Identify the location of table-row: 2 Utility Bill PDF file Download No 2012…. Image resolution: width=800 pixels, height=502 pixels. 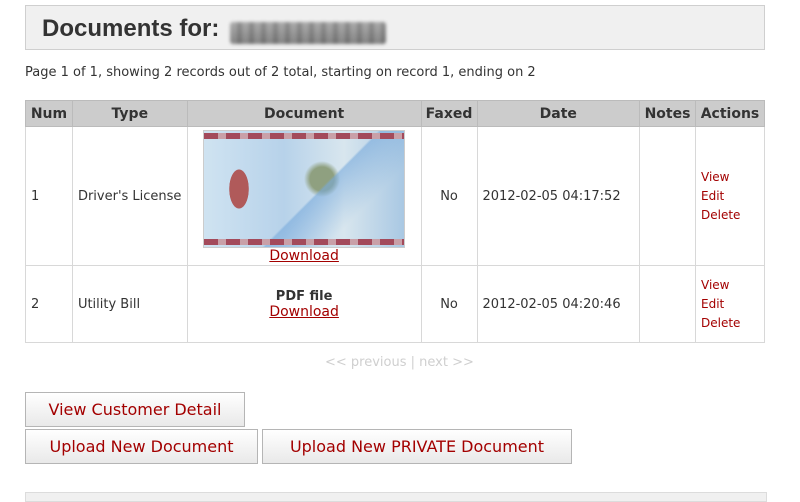
(395, 304).